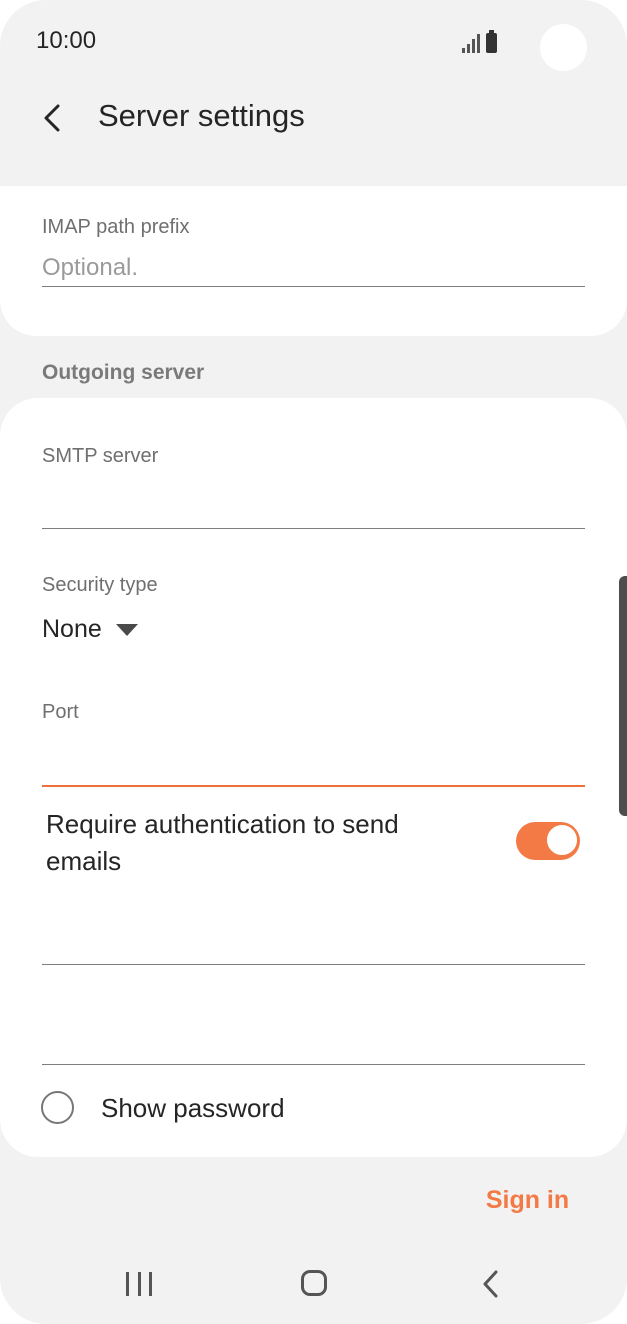 The image size is (627, 1324). I want to click on status-time: 10:00, so click(66, 40).